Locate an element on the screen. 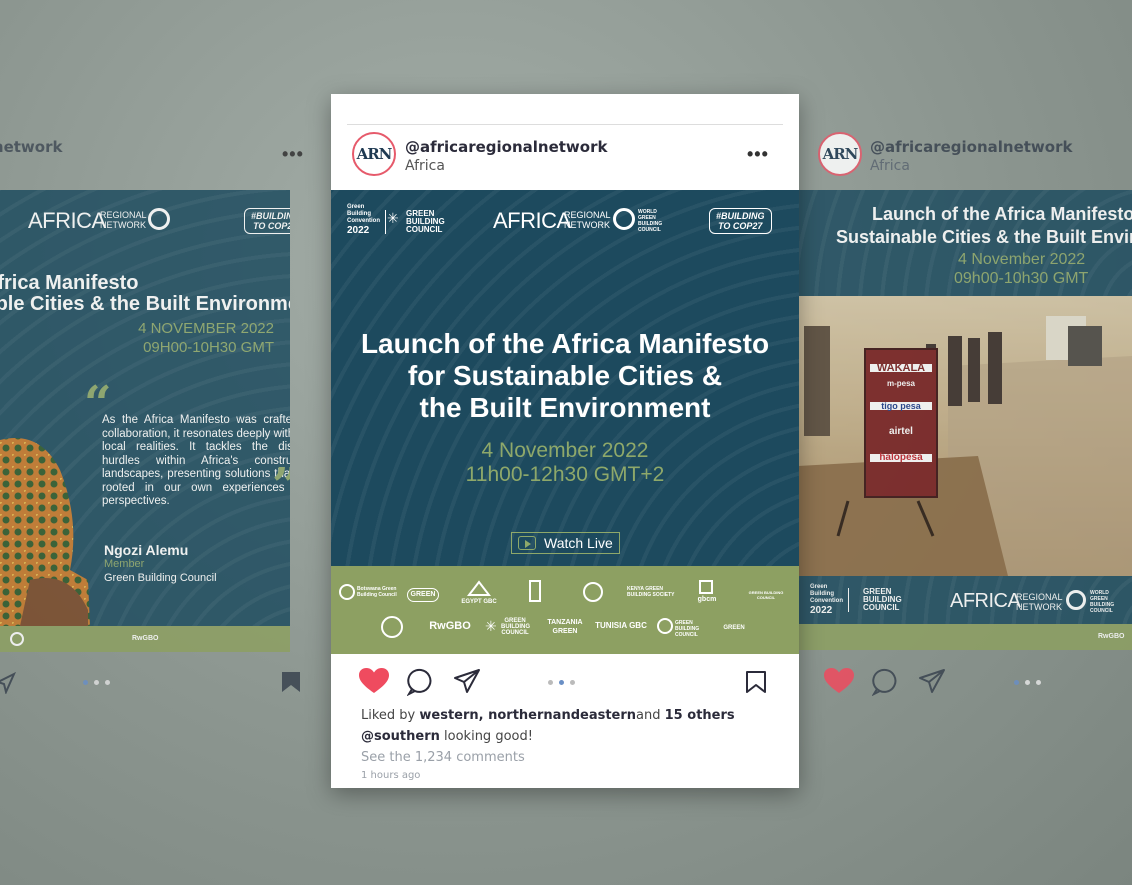  street-photo: WAKALA m-pesa tigo pesa airtel halopesa is located at coordinates (965, 436).